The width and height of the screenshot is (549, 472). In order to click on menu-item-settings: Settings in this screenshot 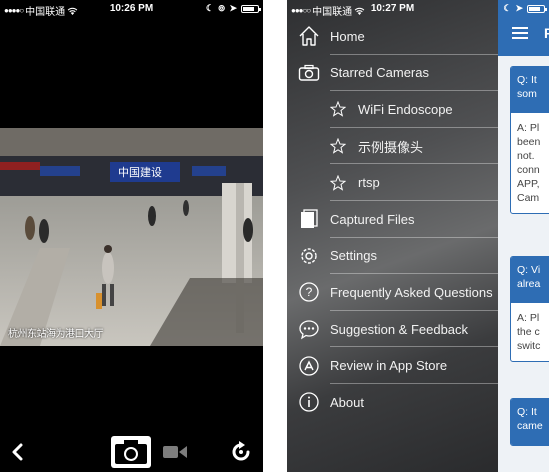, I will do `click(392, 256)`.